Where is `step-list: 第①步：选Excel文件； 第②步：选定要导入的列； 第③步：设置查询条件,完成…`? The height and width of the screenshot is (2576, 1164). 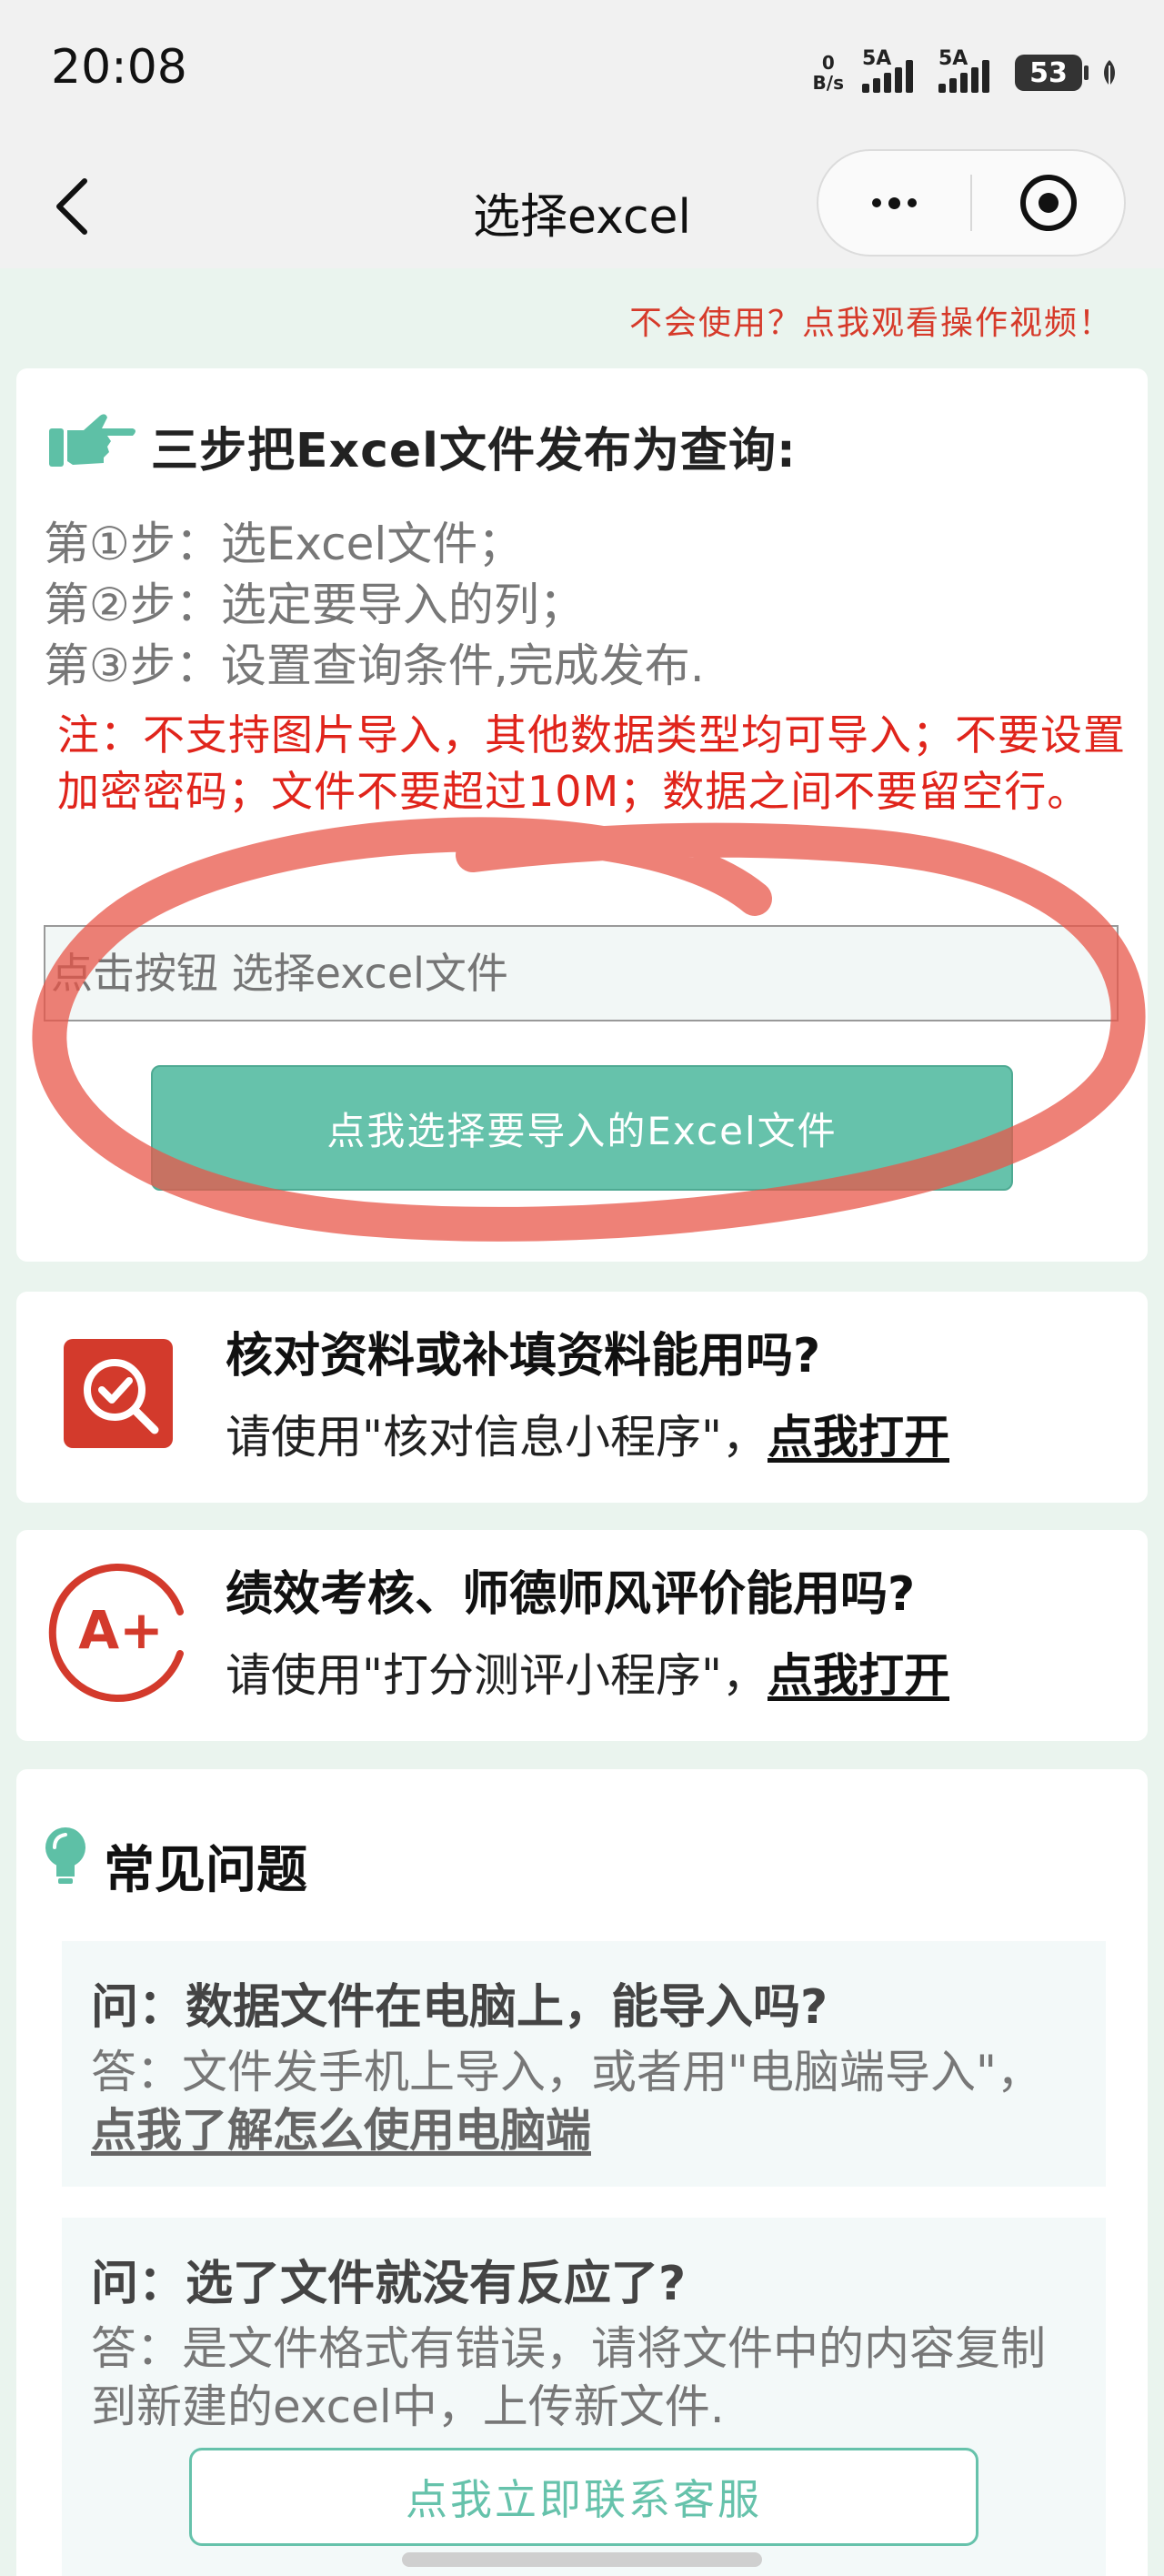 step-list: 第①步：选Excel文件； 第②步：选定要导入的列； 第③步：设置查询条件,完成… is located at coordinates (375, 605).